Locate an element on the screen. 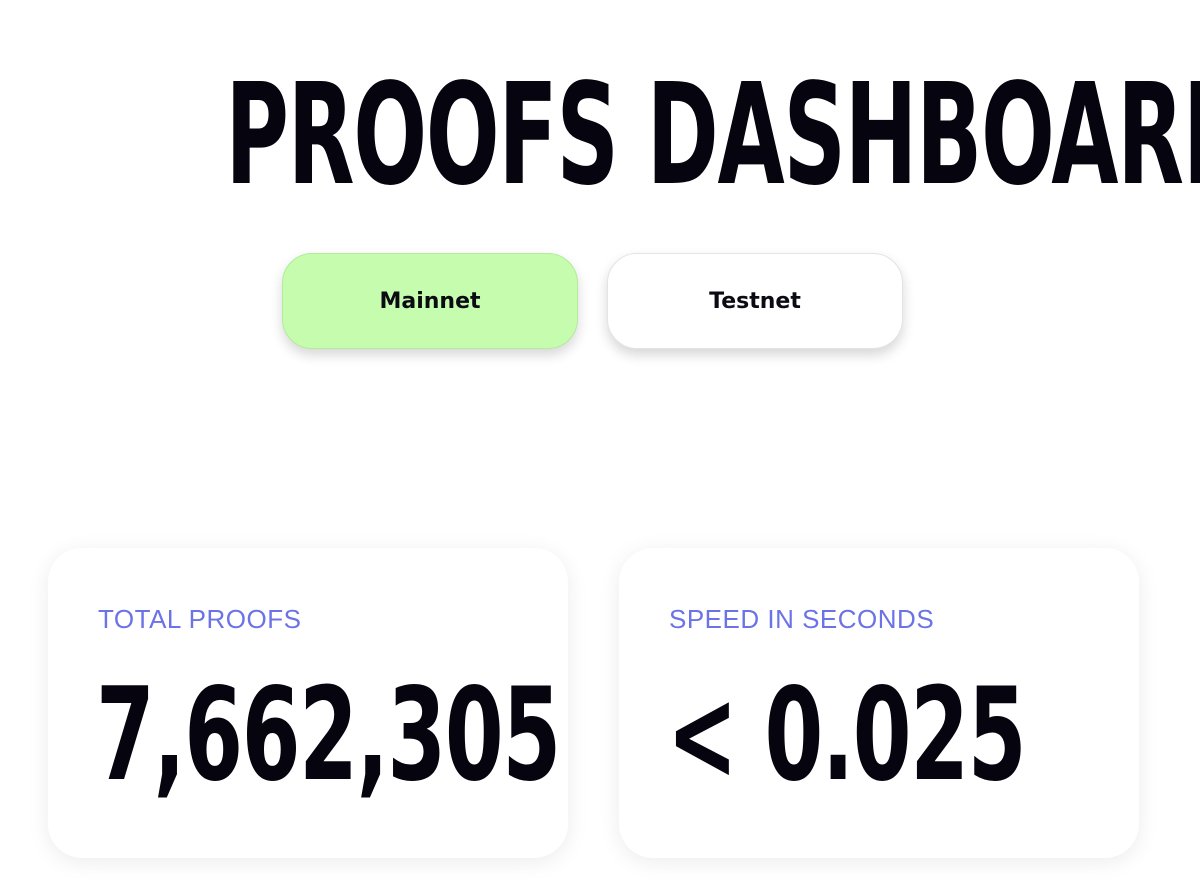 The image size is (1200, 888). page-title: PROOFS DASHBOARD is located at coordinates (712, 135).